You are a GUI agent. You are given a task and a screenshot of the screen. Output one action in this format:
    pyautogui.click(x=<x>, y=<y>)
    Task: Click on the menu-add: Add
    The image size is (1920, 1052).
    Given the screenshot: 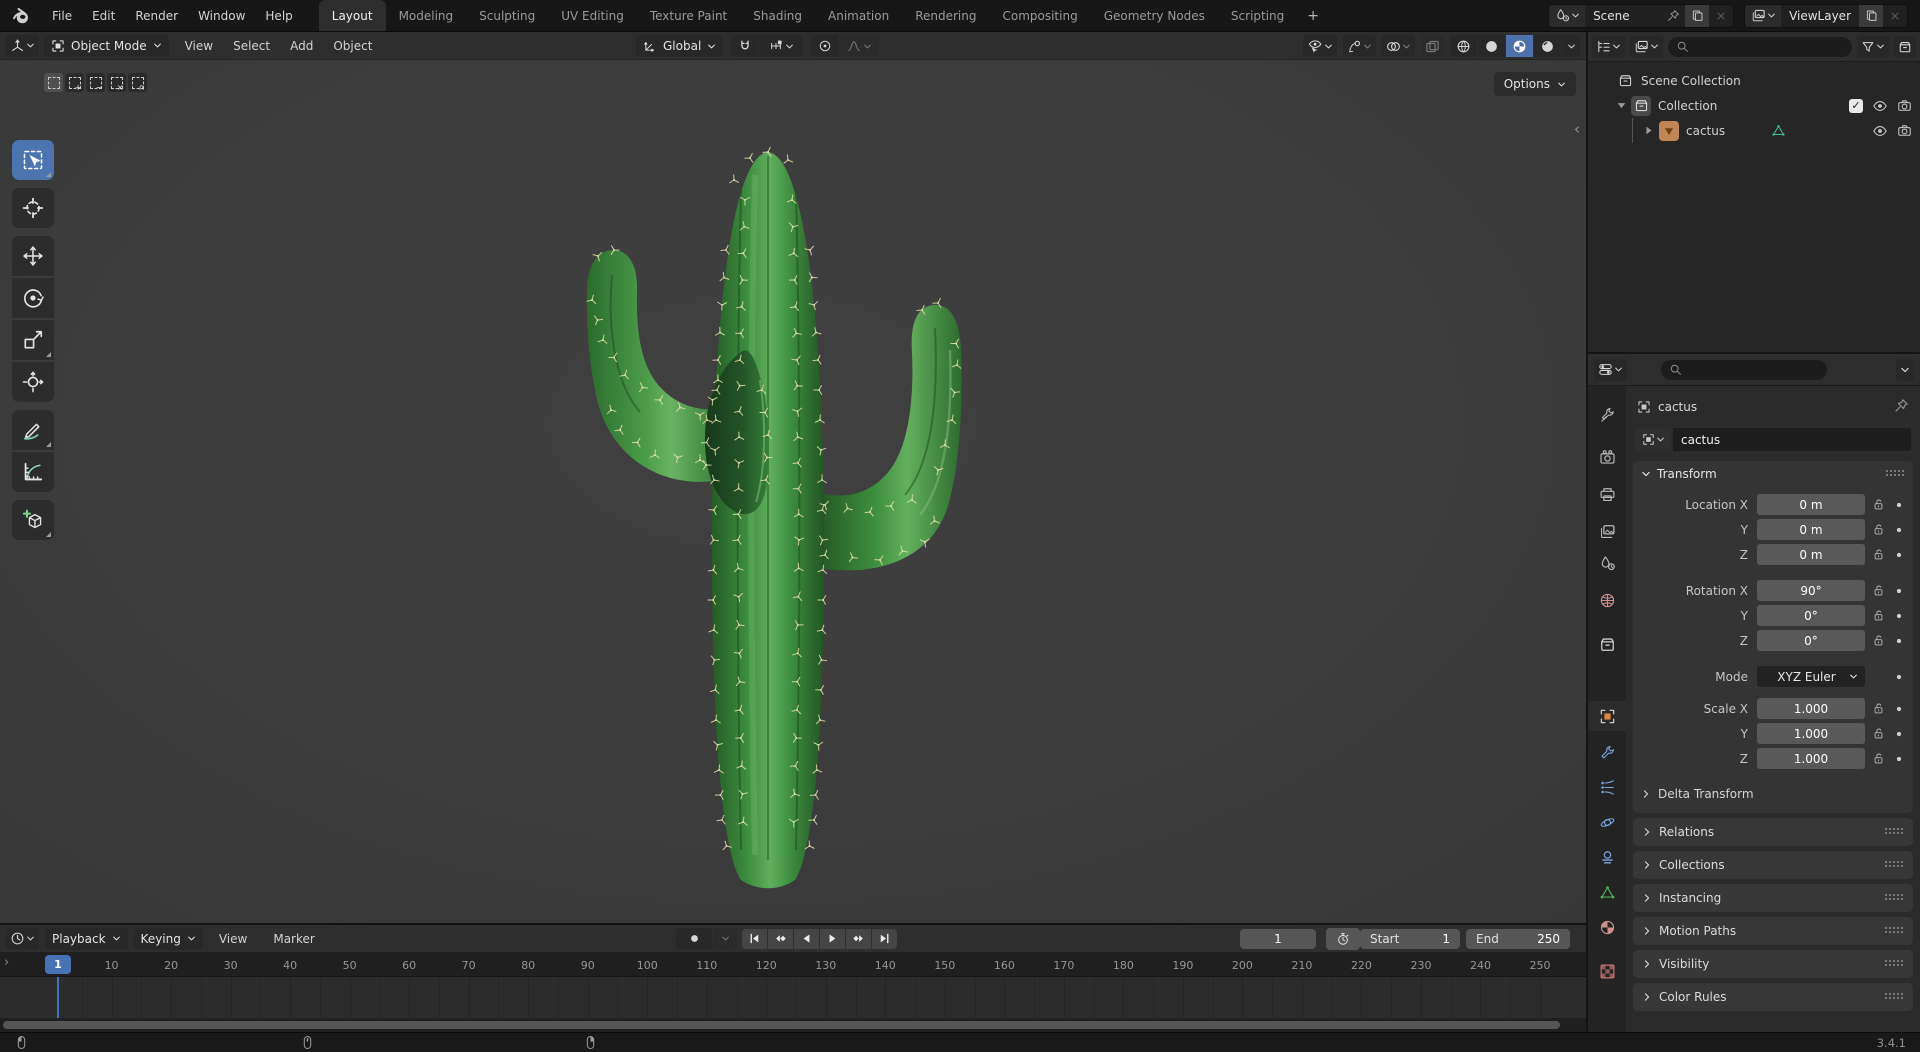 What is the action you would take?
    pyautogui.click(x=301, y=45)
    